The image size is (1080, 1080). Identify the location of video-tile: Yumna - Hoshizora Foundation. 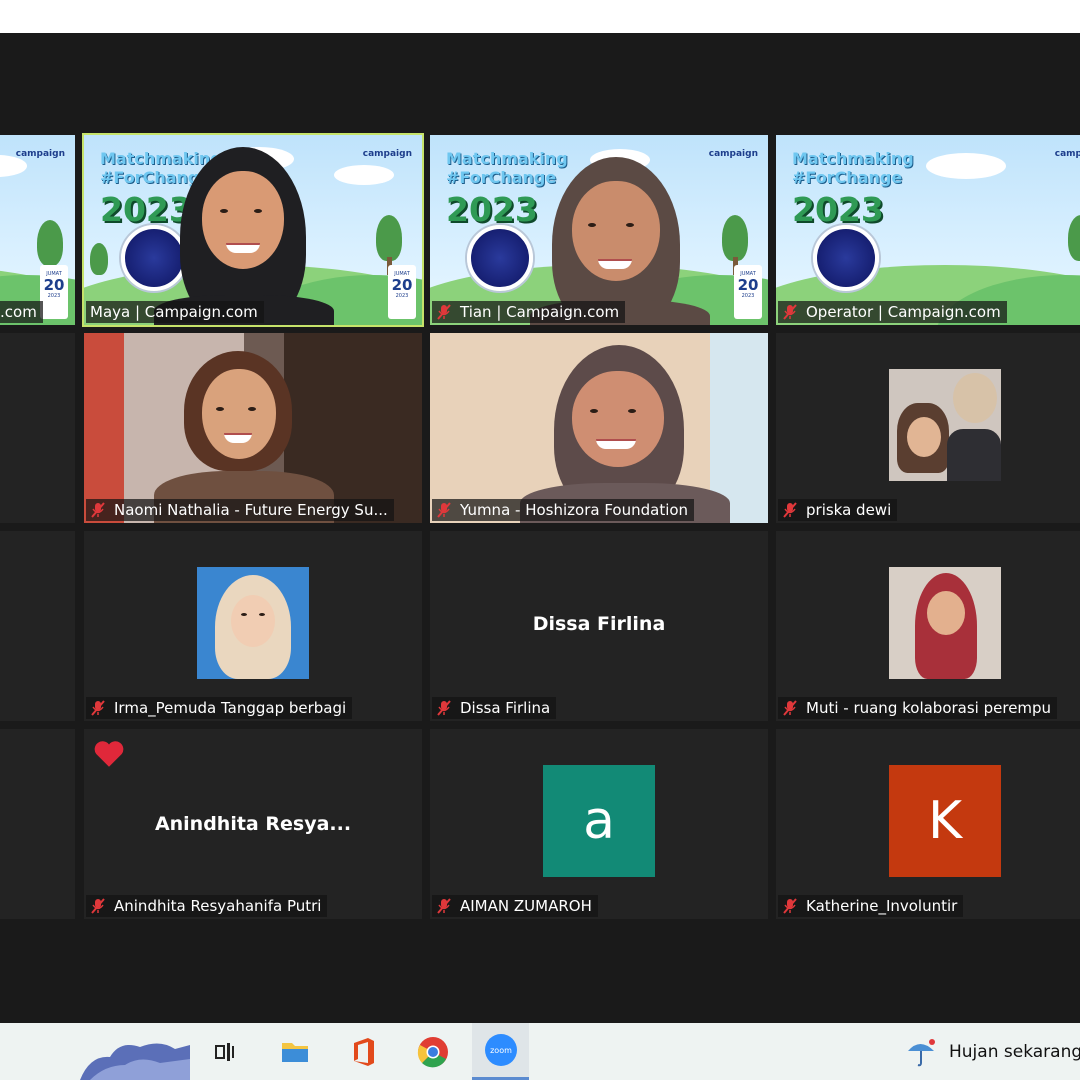
(599, 428).